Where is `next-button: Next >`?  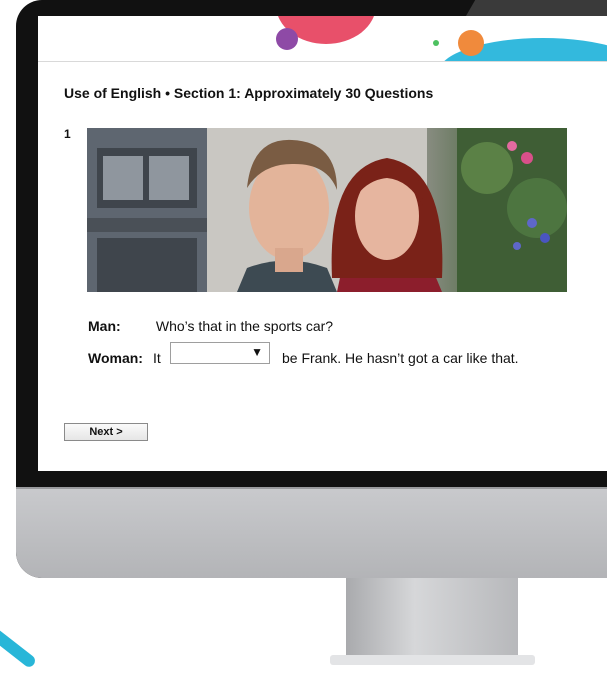 next-button: Next > is located at coordinates (106, 432).